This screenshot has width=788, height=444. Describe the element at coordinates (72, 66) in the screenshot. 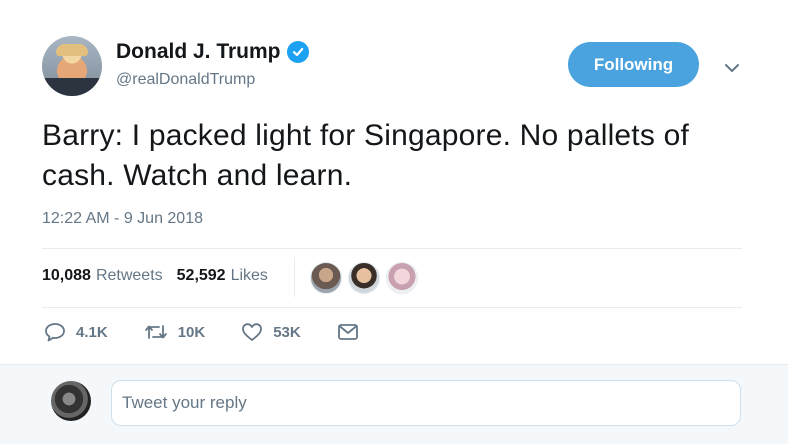

I see `author-avatar` at that location.